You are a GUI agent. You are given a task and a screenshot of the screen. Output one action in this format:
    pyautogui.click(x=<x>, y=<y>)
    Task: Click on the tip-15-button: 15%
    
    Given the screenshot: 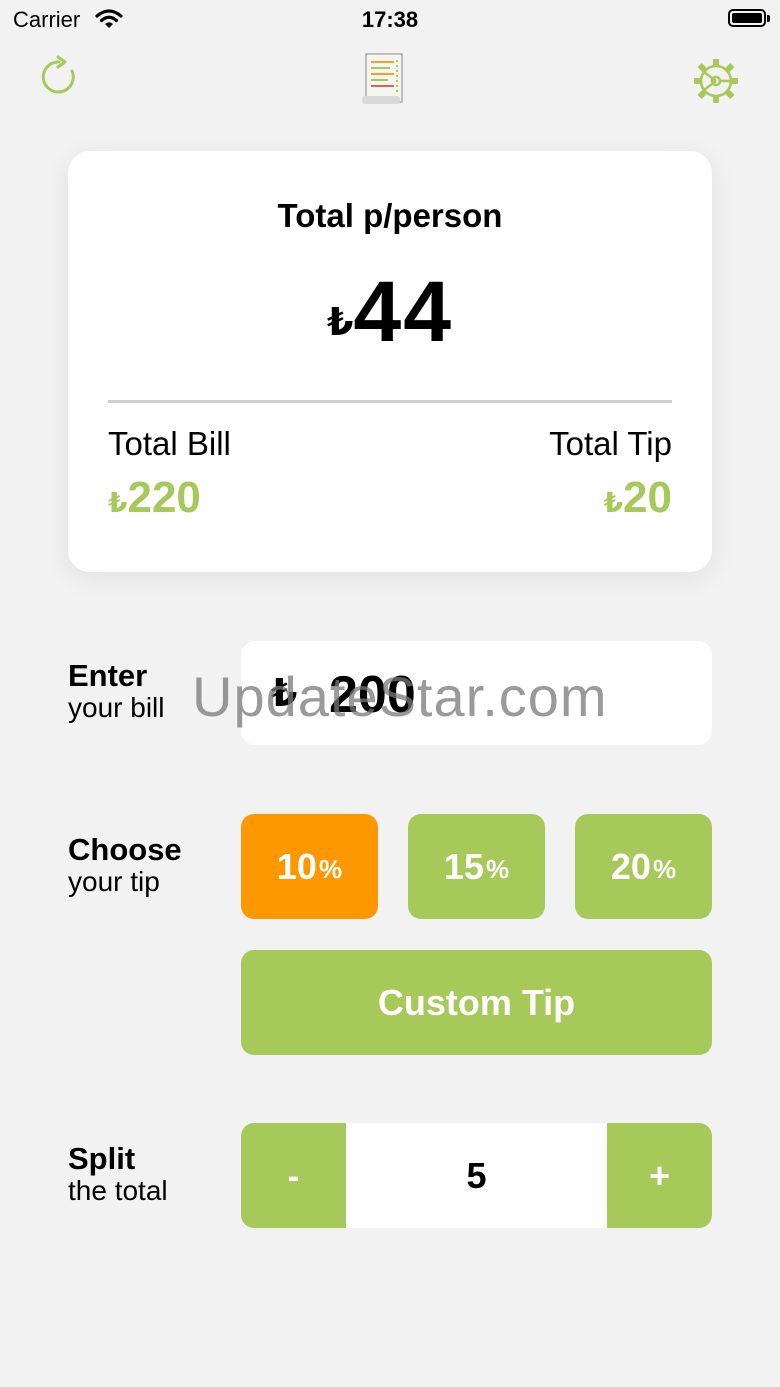 What is the action you would take?
    pyautogui.click(x=476, y=866)
    